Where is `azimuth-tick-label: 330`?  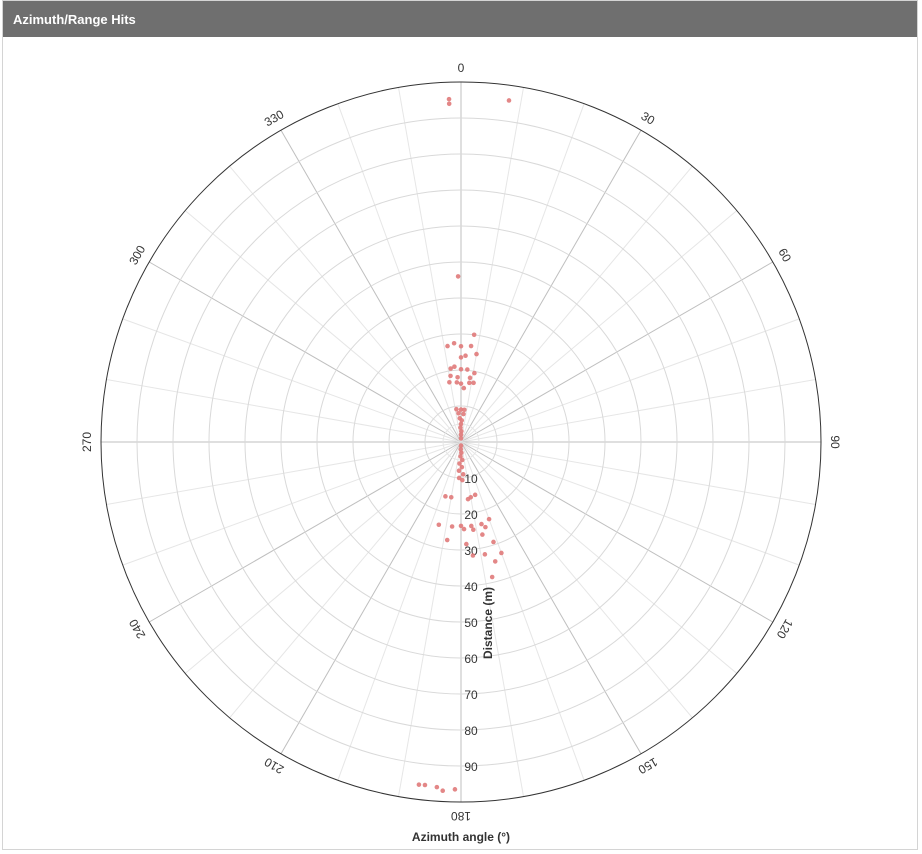
azimuth-tick-label: 330 is located at coordinates (274, 118).